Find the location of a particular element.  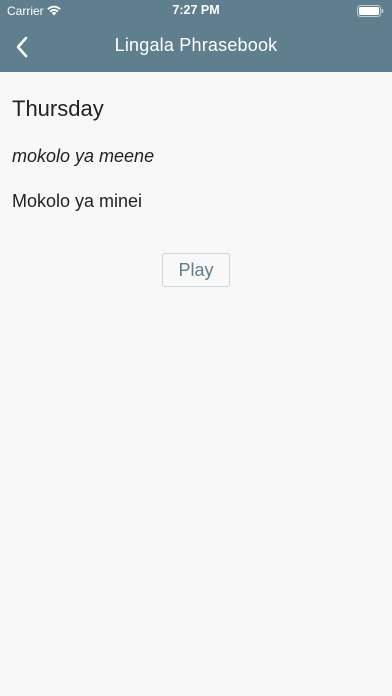

lingala-translation: mokolo ya meene is located at coordinates (83, 156).